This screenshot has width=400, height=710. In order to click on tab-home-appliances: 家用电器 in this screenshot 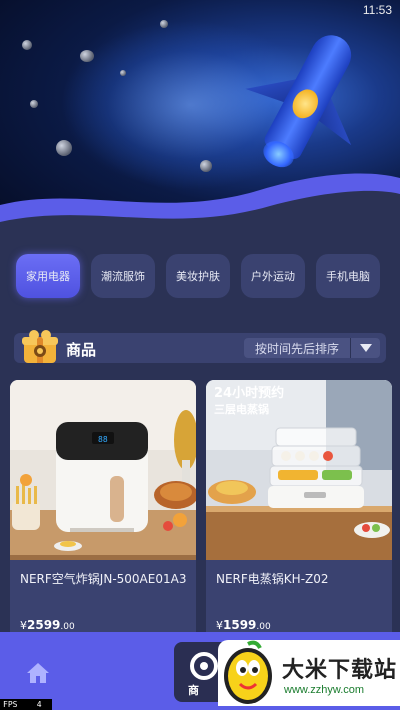, I will do `click(48, 276)`.